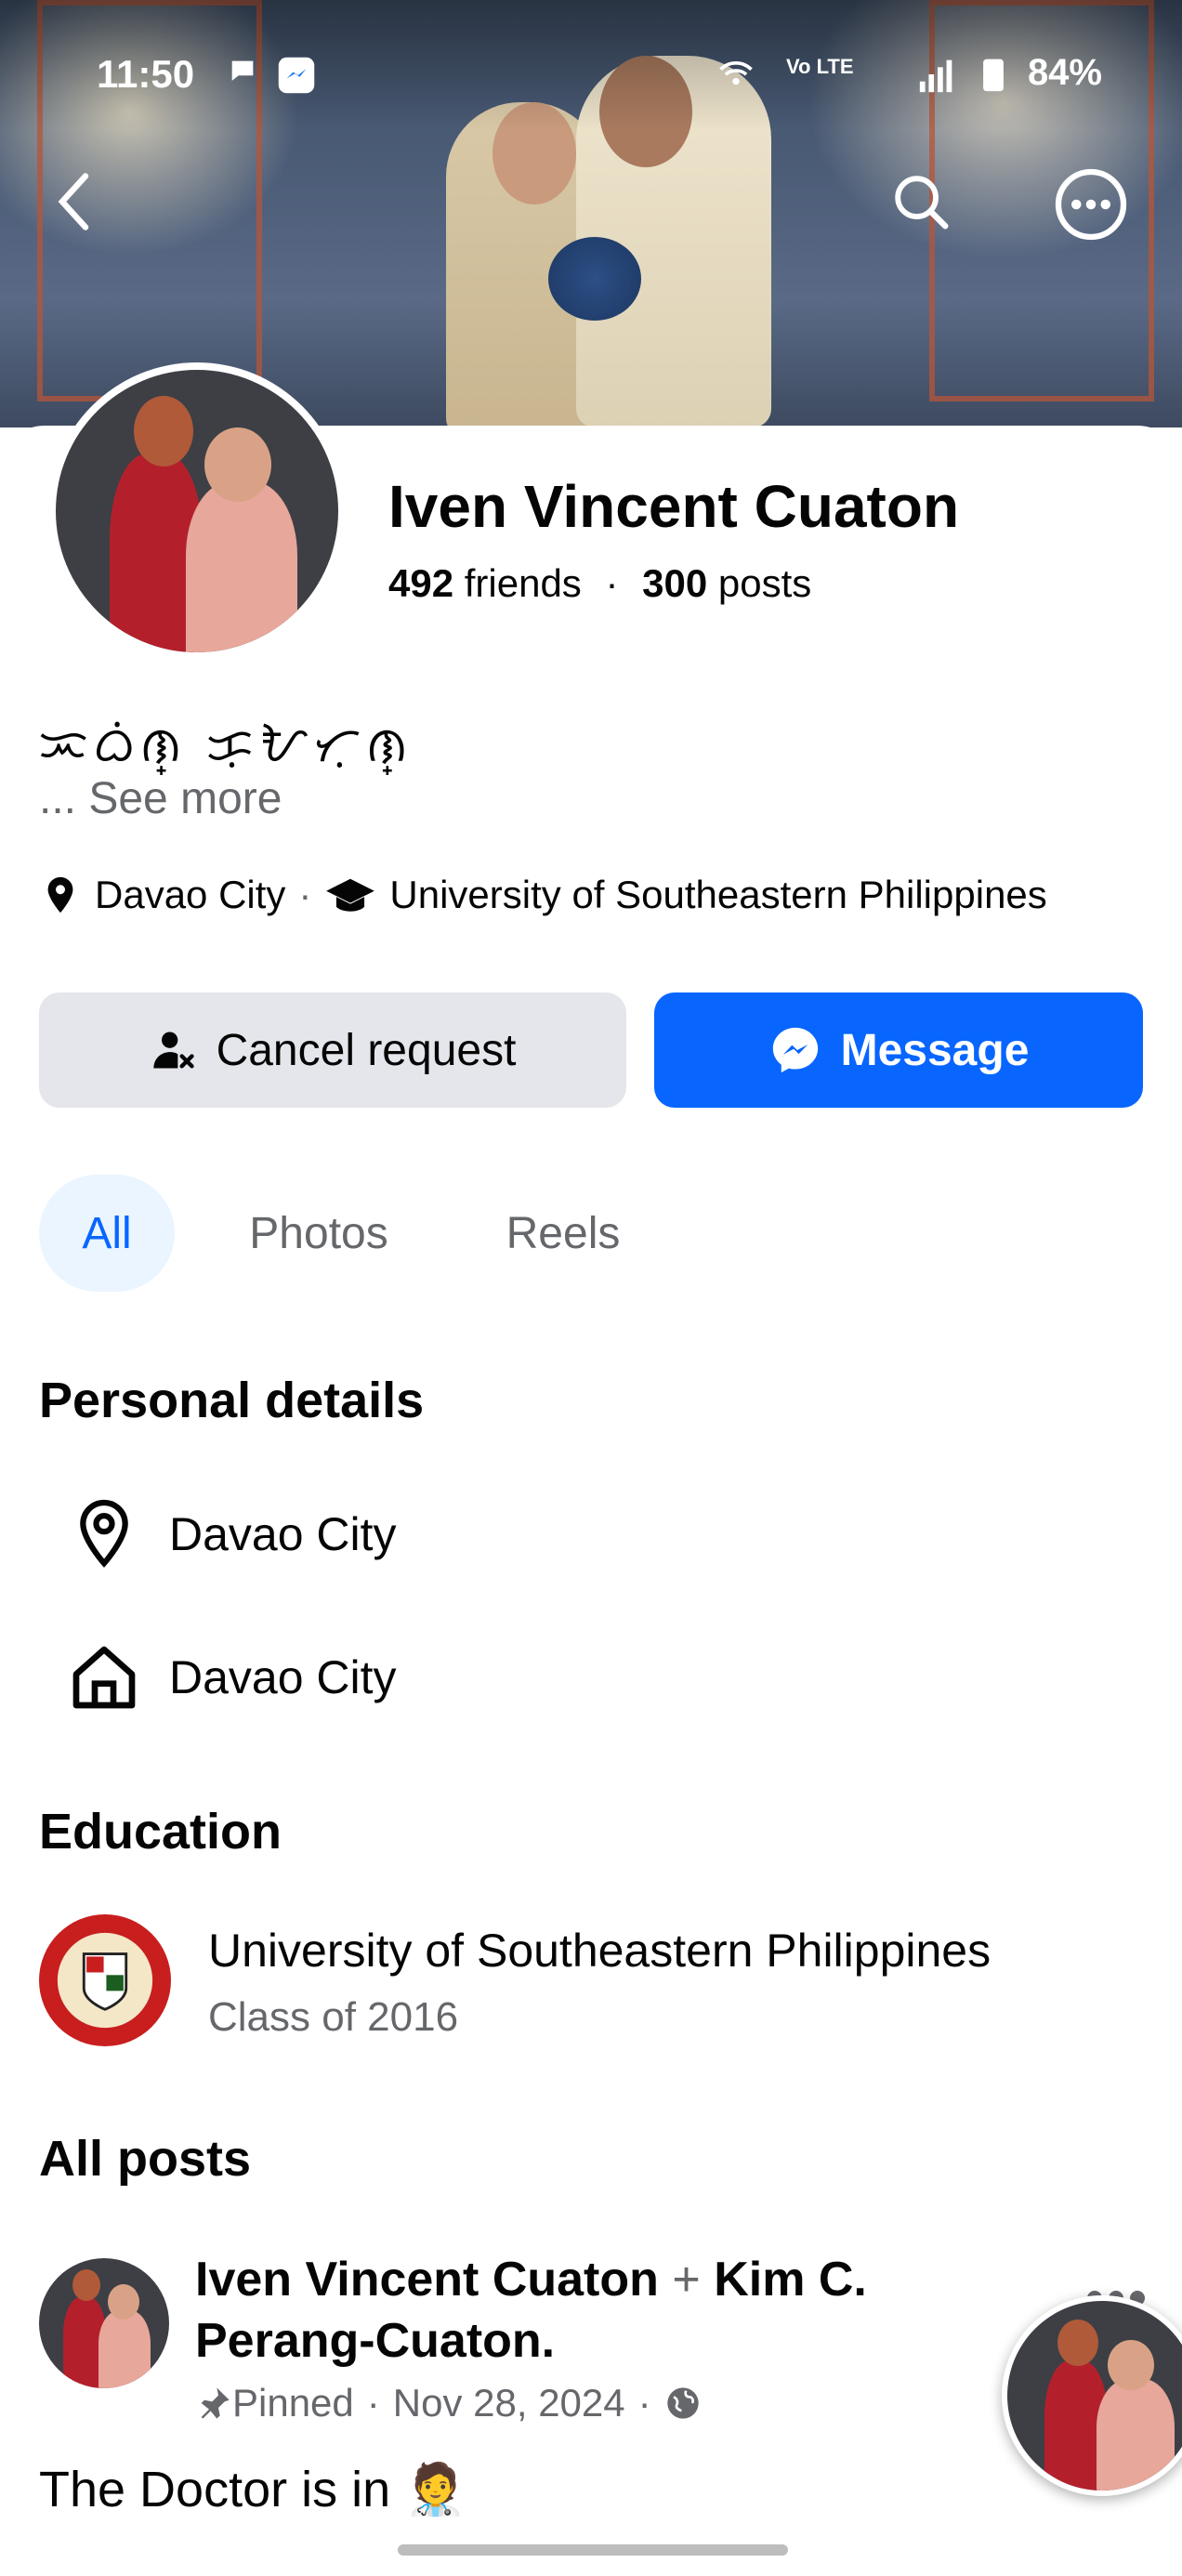  What do you see at coordinates (820, 66) in the screenshot?
I see `volte-label: Vo LTE` at bounding box center [820, 66].